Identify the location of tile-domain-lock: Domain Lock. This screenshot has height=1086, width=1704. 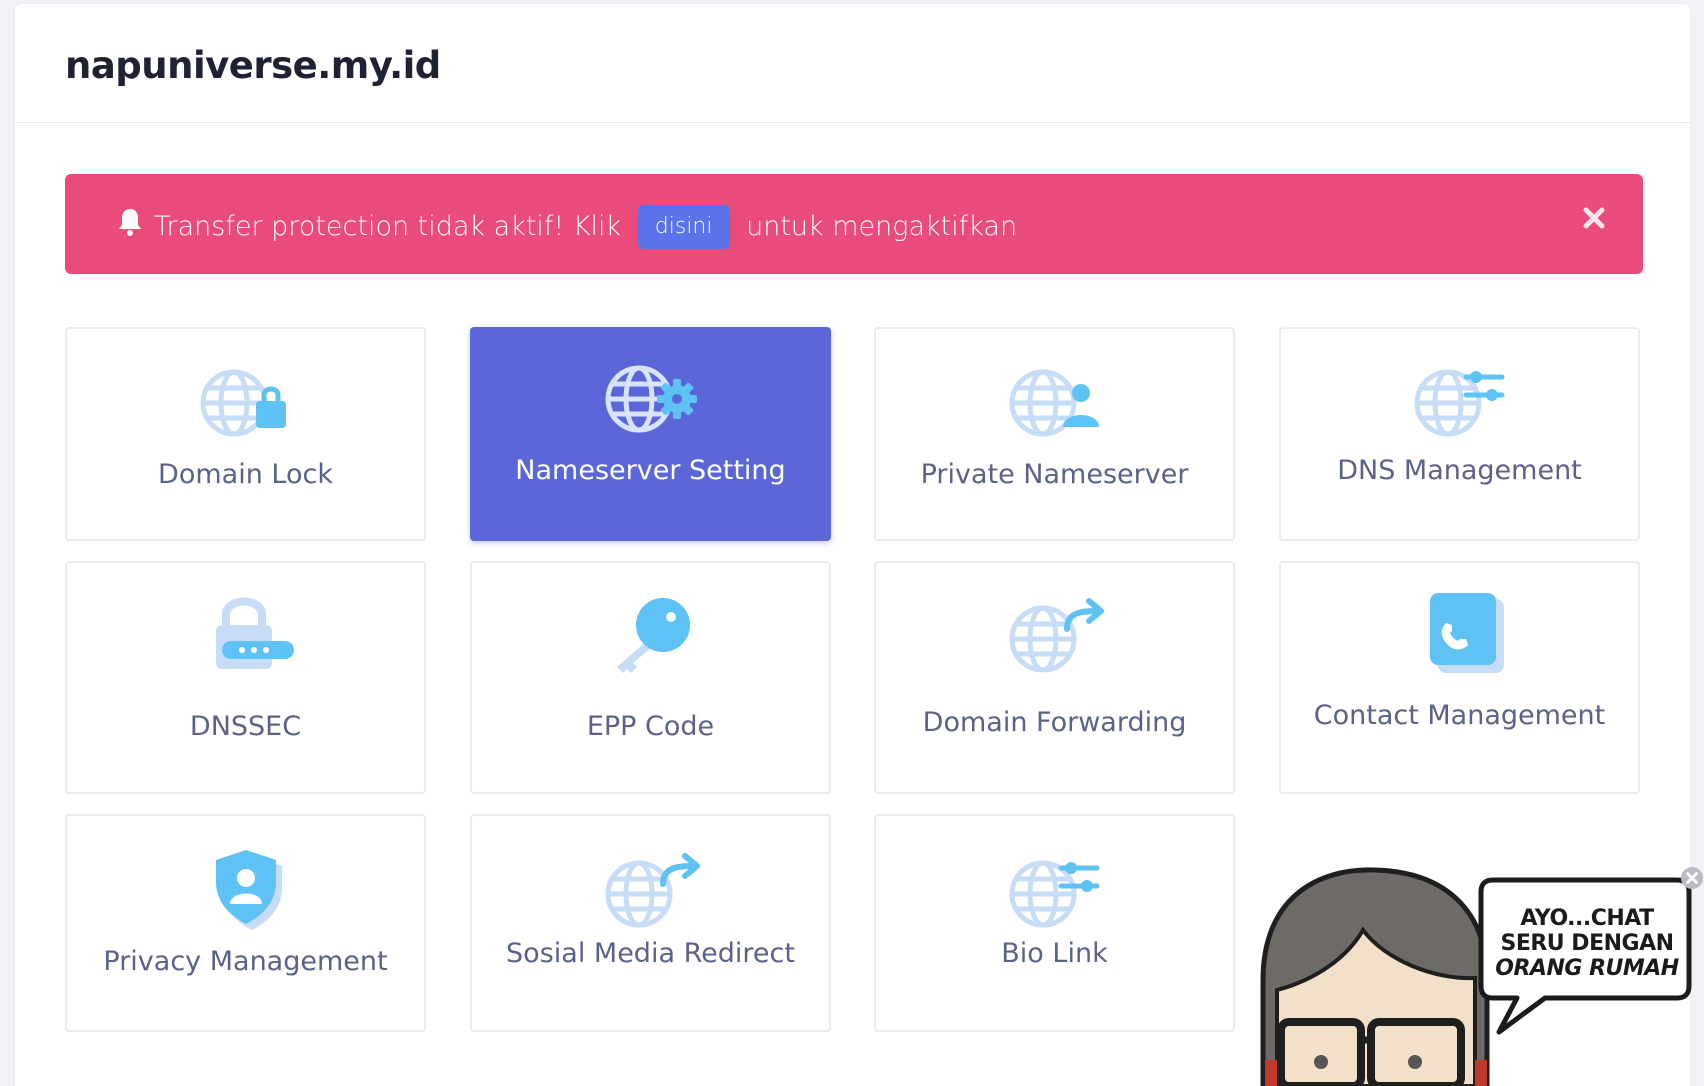
(245, 434).